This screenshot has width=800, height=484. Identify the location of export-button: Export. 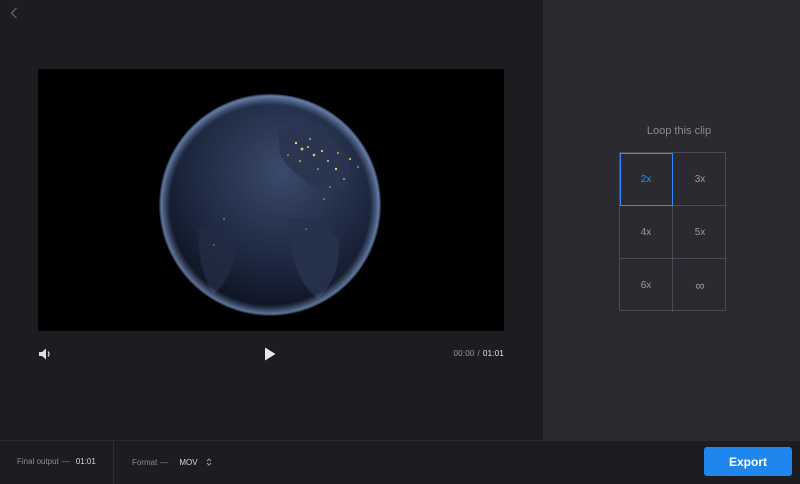
(748, 461).